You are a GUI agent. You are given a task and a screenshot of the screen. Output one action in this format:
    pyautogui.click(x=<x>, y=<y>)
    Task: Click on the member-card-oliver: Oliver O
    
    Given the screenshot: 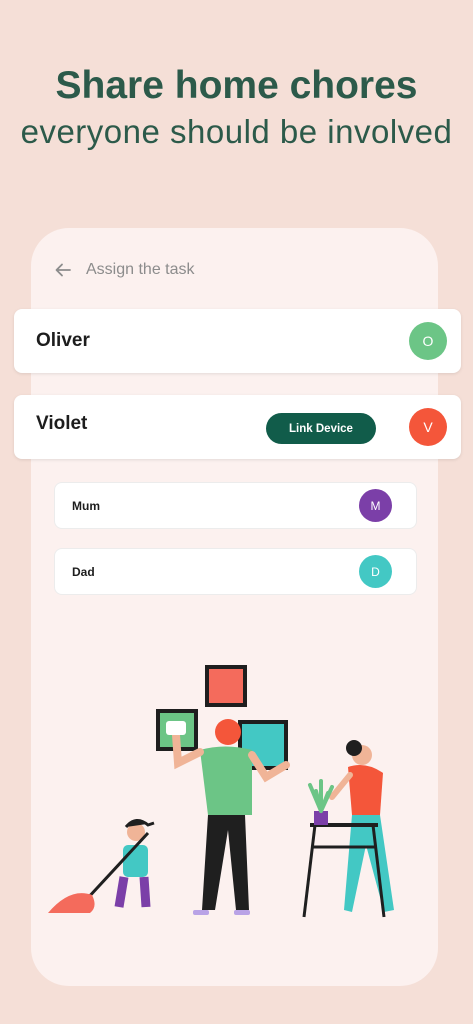 What is the action you would take?
    pyautogui.click(x=237, y=341)
    